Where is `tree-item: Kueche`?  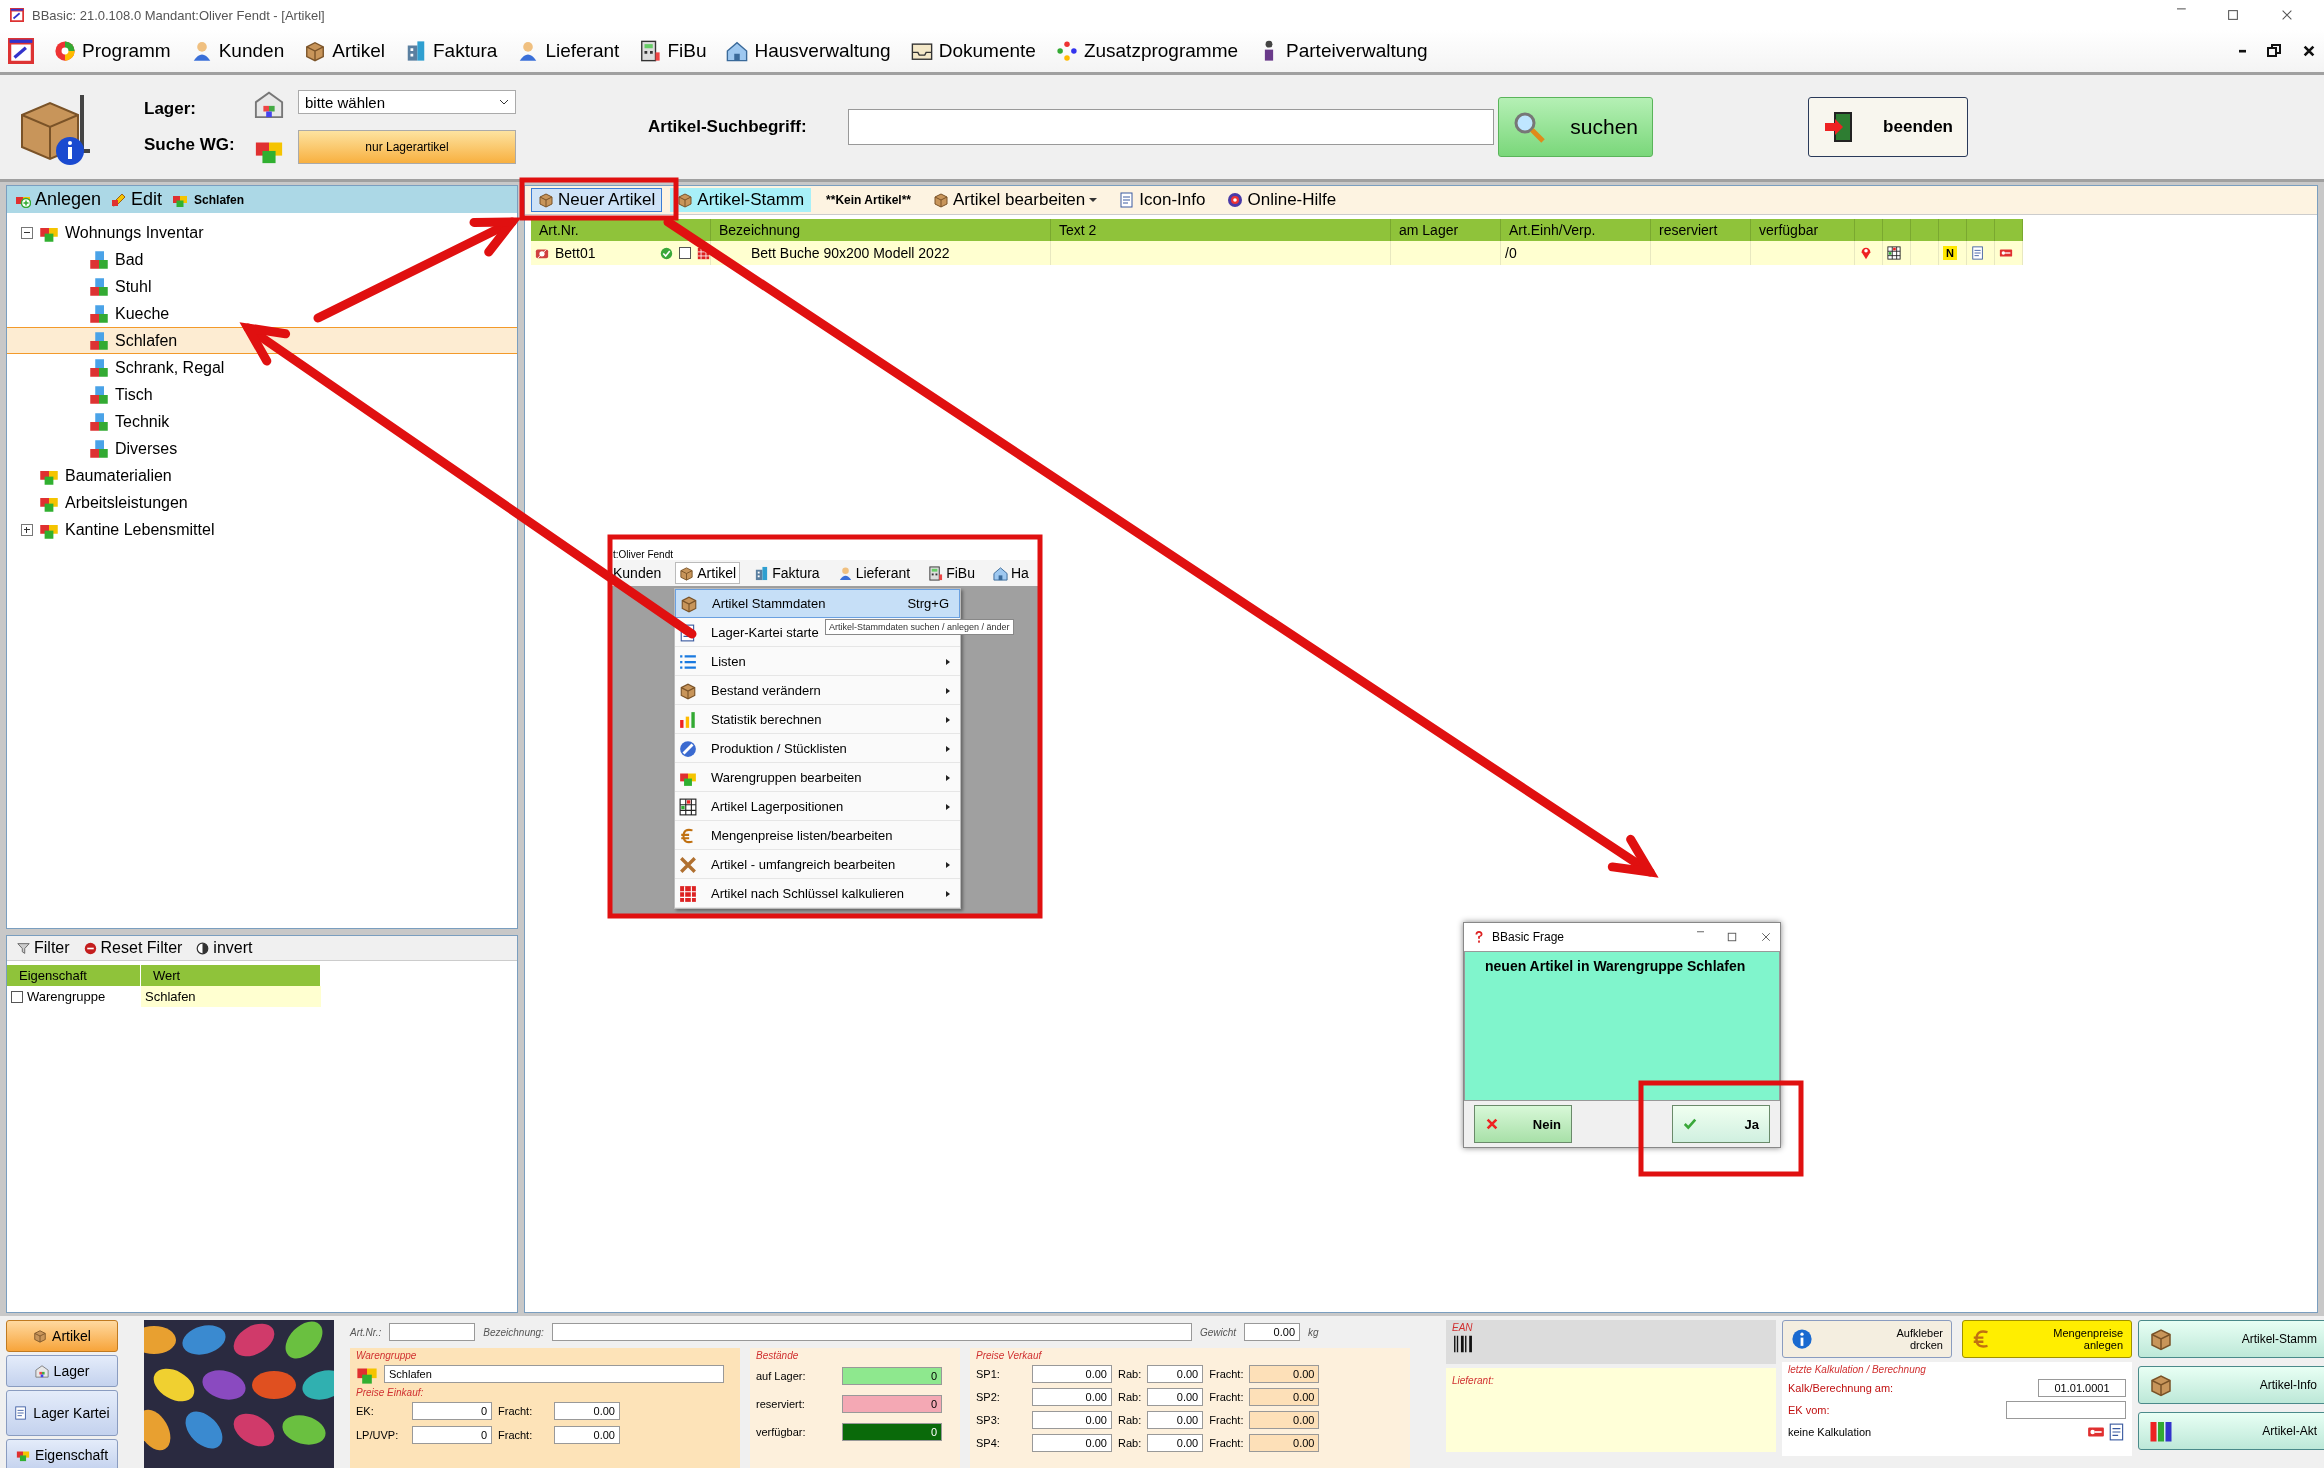 tree-item: Kueche is located at coordinates (262, 313).